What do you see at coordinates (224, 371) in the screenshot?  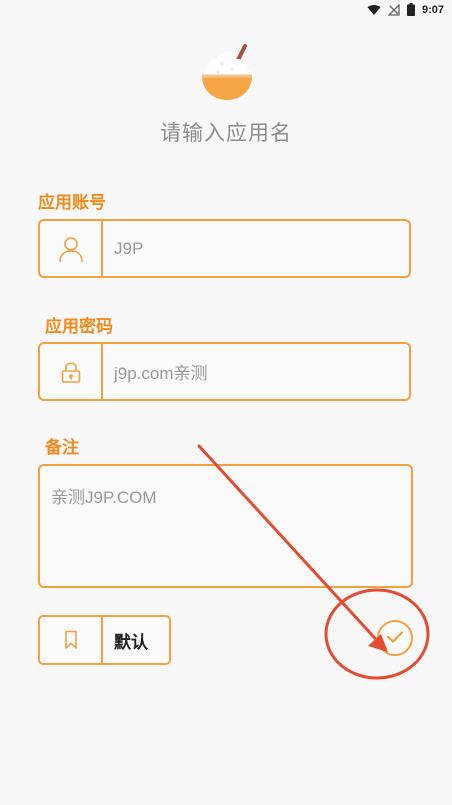 I see `password-field: j9p.com亲测` at bounding box center [224, 371].